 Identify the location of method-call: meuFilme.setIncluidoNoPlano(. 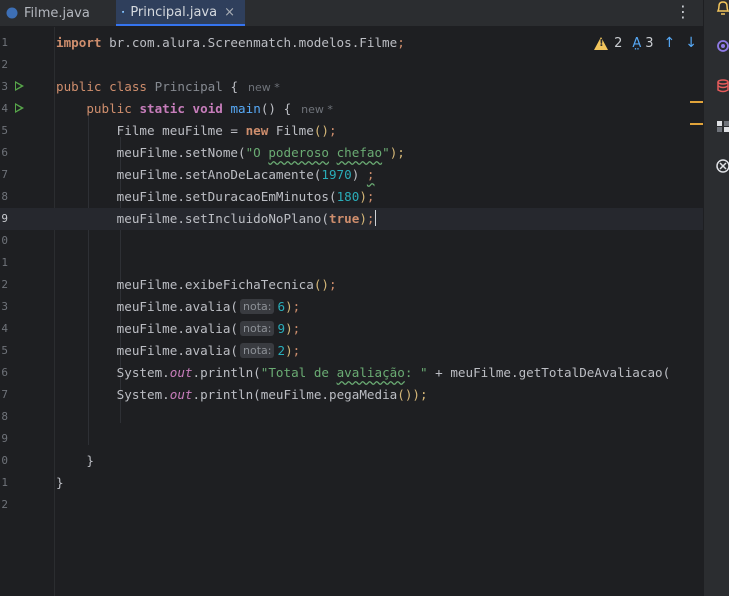
(222, 218).